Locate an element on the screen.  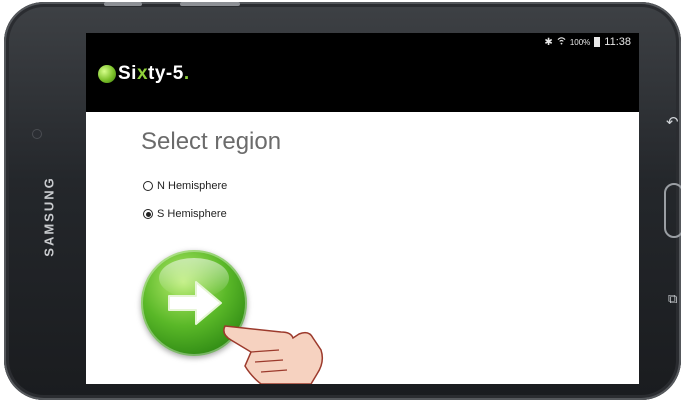
option-n-hemisphere: N Hemisphere is located at coordinates (185, 186).